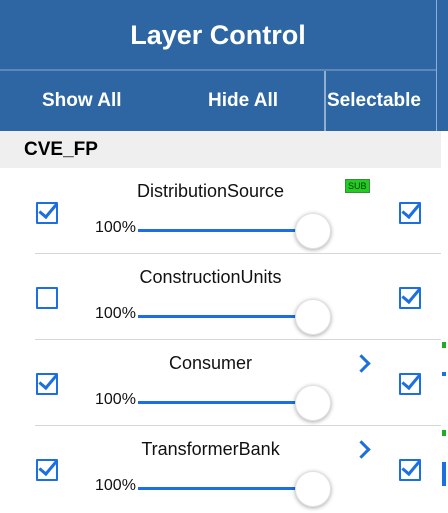  Describe the element at coordinates (61, 149) in the screenshot. I see `section-title: CVE_FP` at that location.